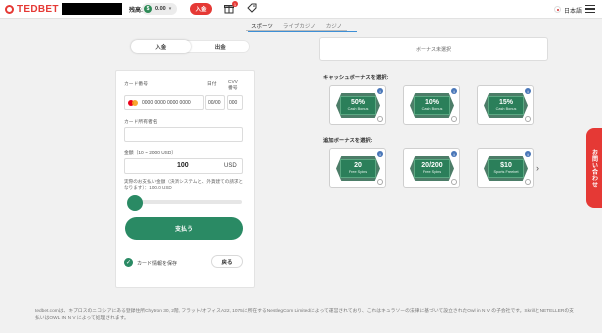  What do you see at coordinates (252, 8) in the screenshot?
I see `promo-tag-icon` at bounding box center [252, 8].